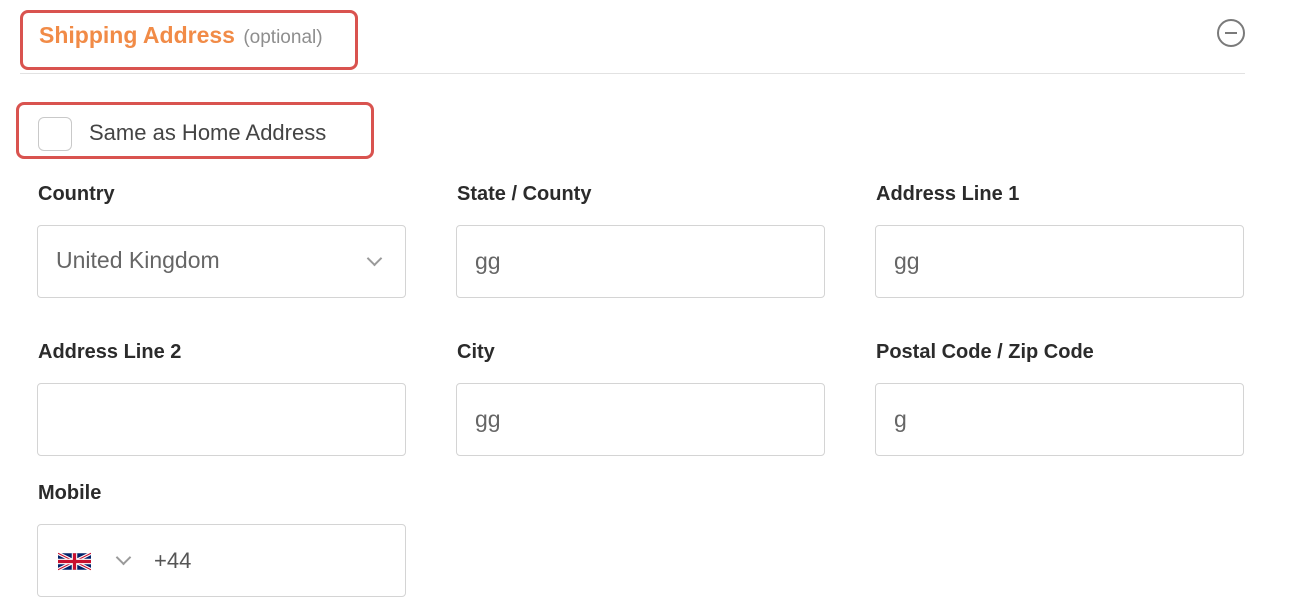 Image resolution: width=1294 pixels, height=600 pixels. I want to click on country-label: Country, so click(76, 194).